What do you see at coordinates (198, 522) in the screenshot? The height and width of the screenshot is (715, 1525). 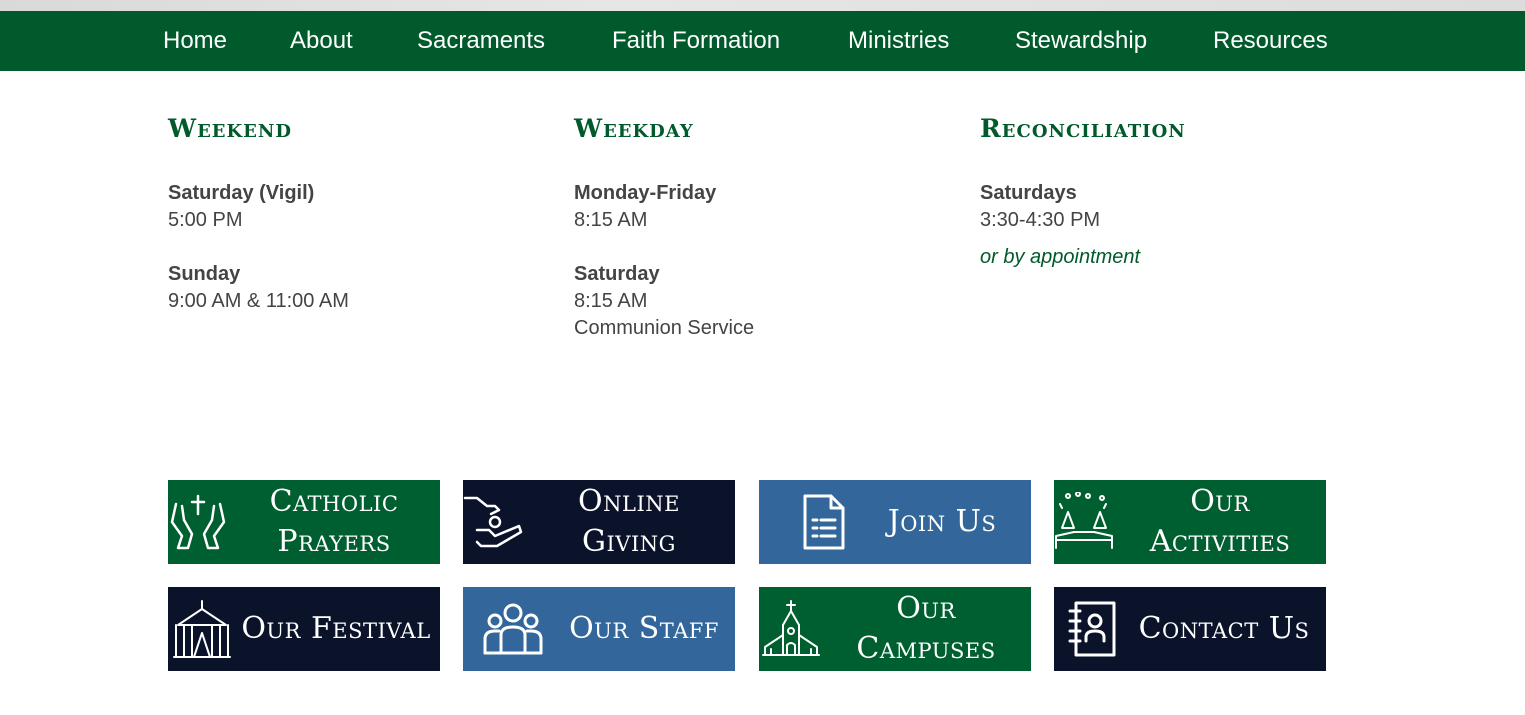 I see `praying-hands-icon` at bounding box center [198, 522].